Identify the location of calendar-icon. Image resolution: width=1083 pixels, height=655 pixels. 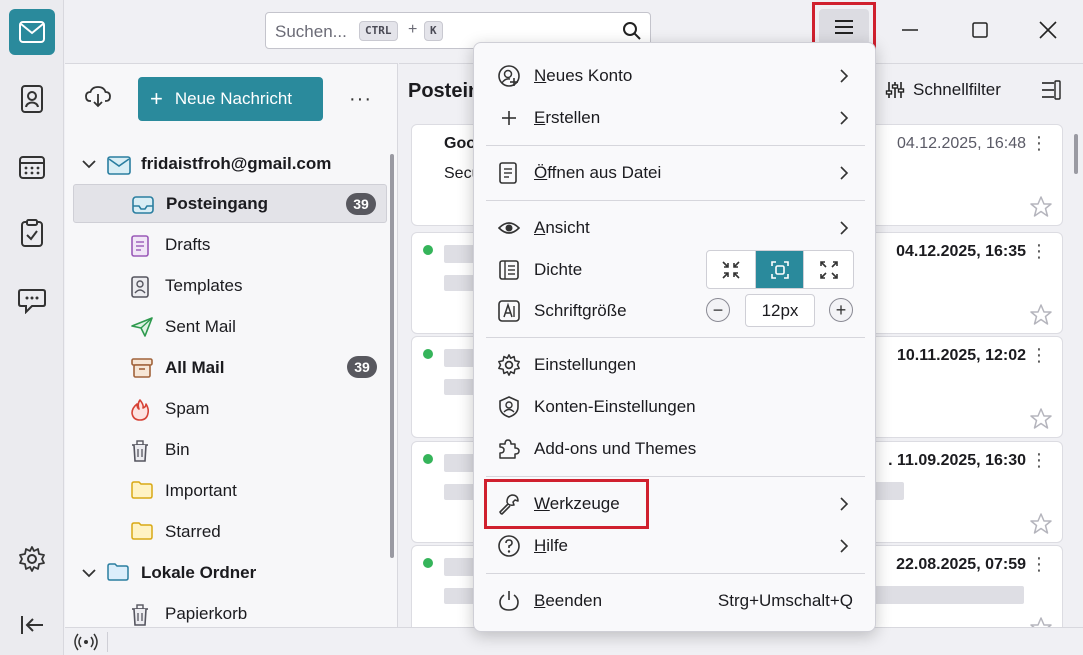
(32, 167).